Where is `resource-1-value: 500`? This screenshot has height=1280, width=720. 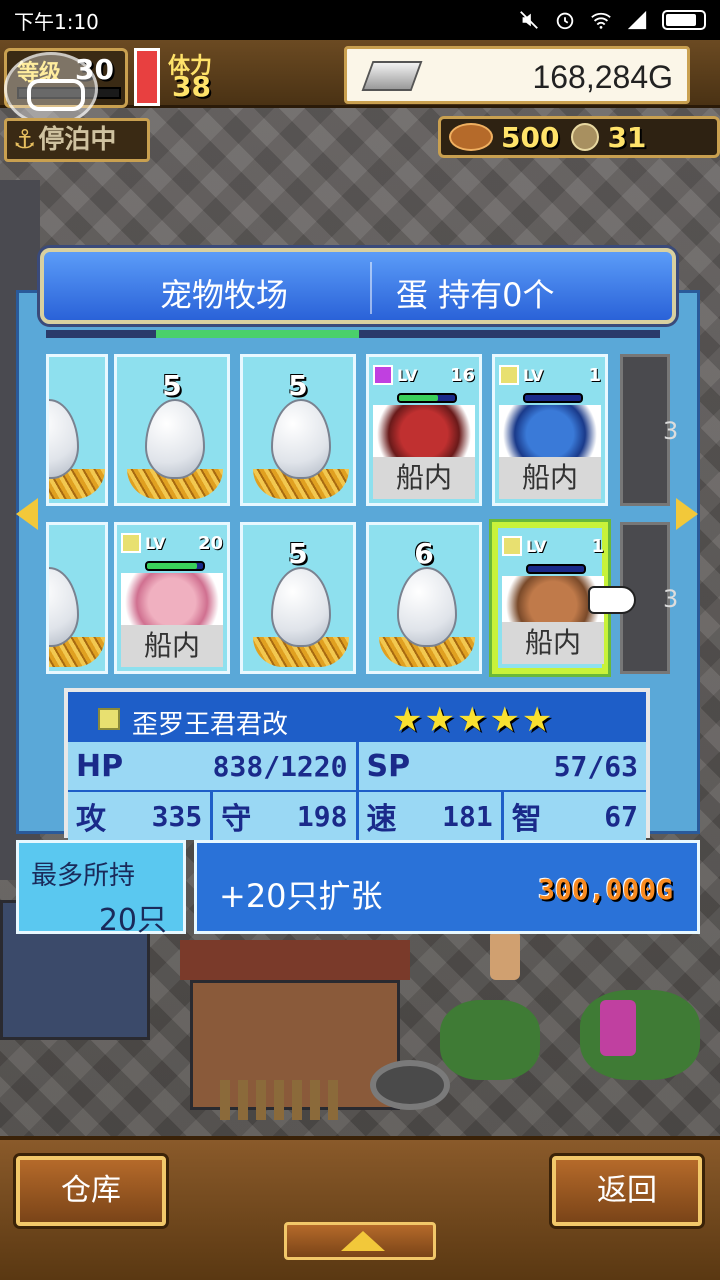 resource-1-value: 500 is located at coordinates (530, 137).